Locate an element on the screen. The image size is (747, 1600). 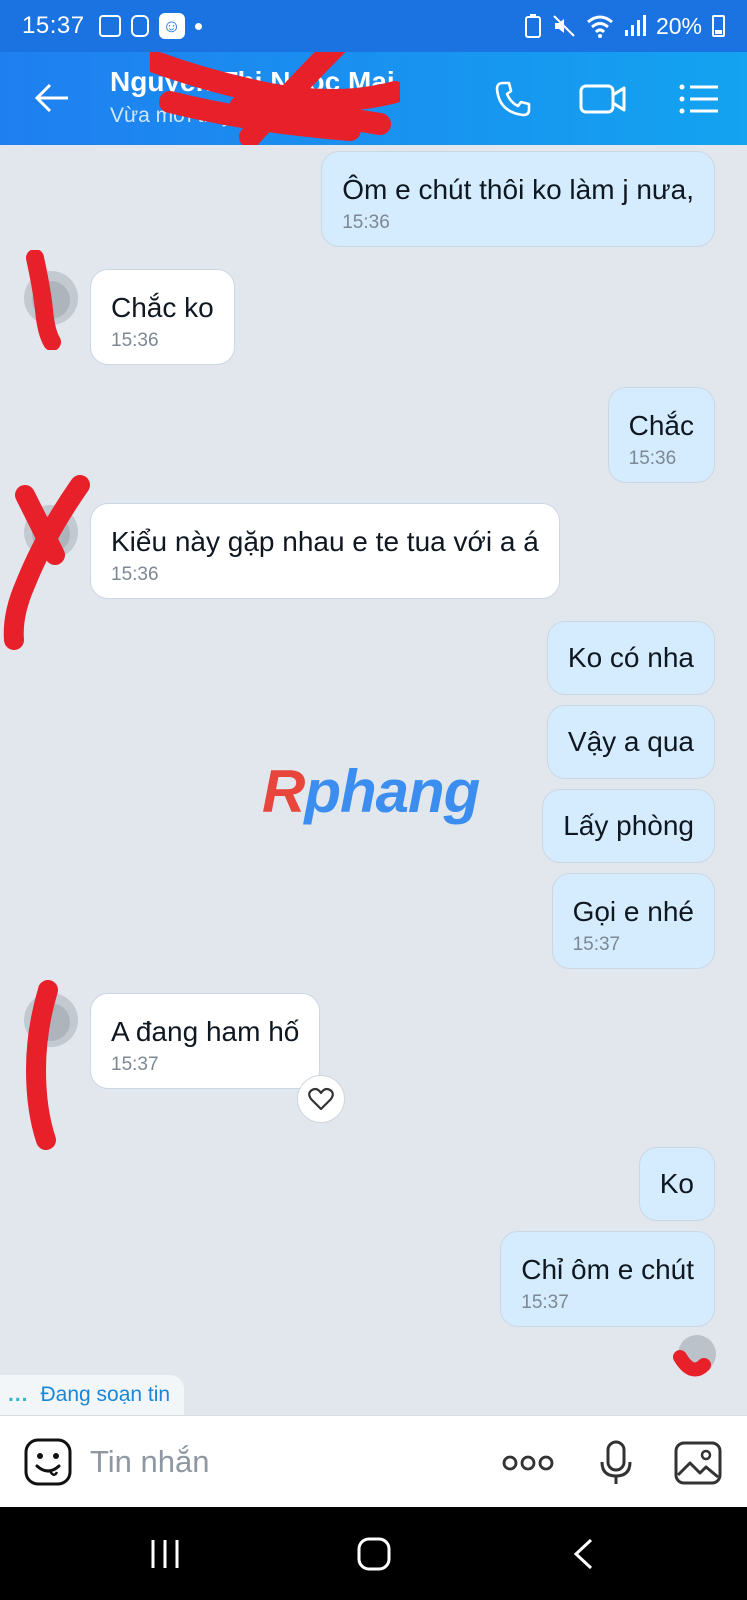
recent-apps-icon is located at coordinates (165, 1554).